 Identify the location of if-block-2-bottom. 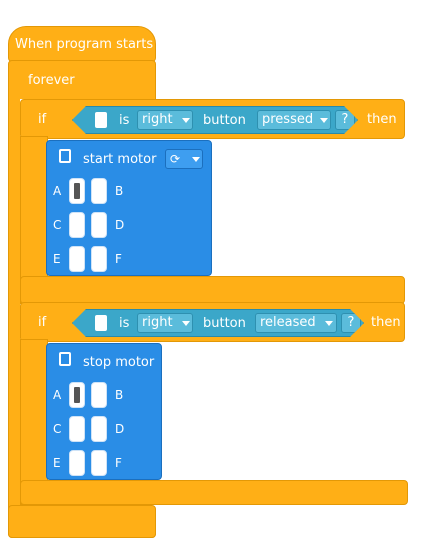
(214, 492).